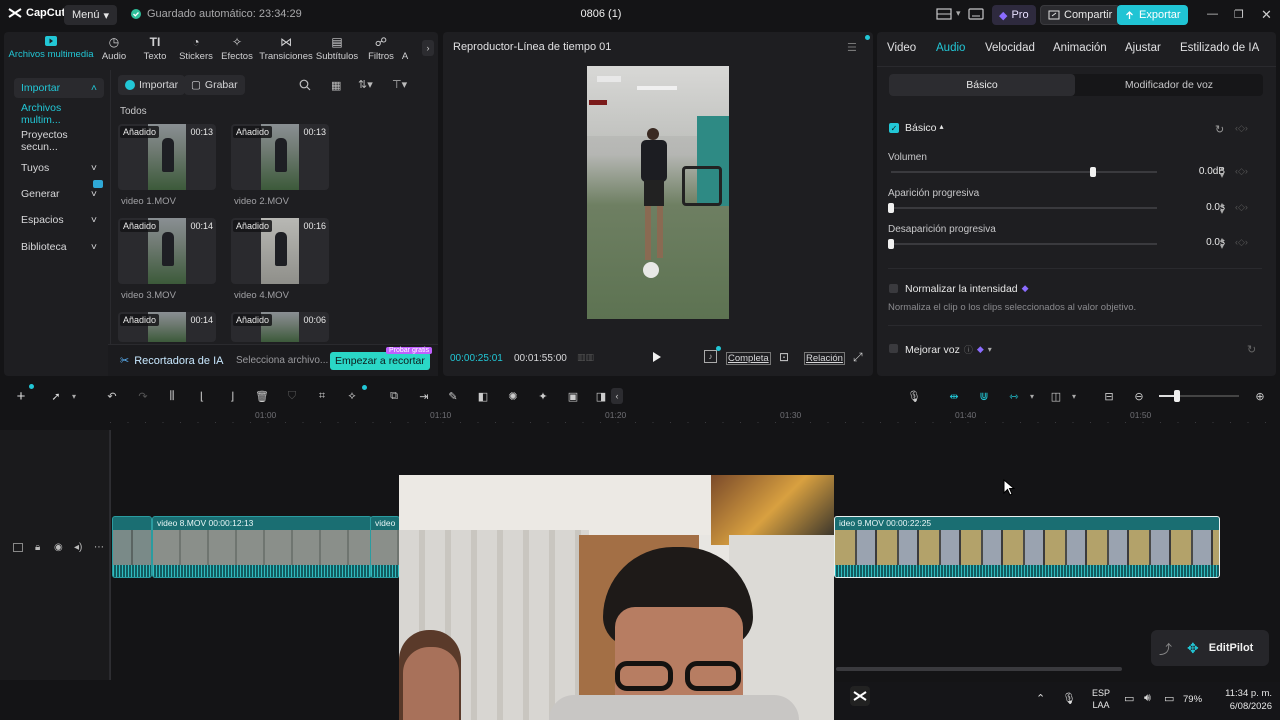 This screenshot has height=720, width=1280. What do you see at coordinates (1169, 698) in the screenshot?
I see `battery-icon: ▭` at bounding box center [1169, 698].